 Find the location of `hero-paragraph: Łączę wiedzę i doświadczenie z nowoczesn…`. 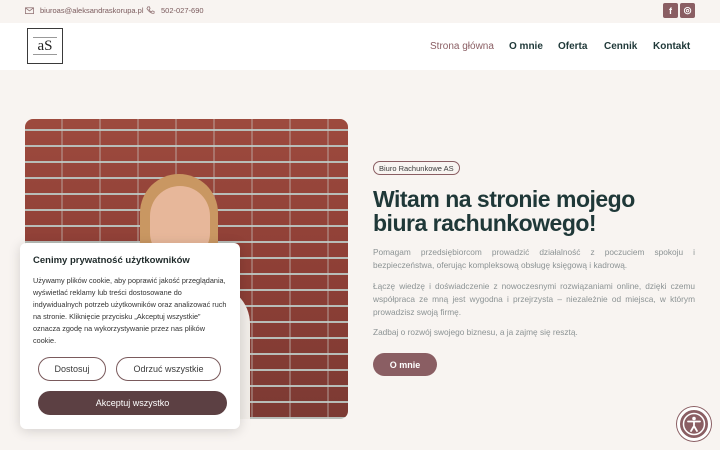

hero-paragraph: Łączę wiedzę i doświadczenie z nowoczesn… is located at coordinates (534, 299).